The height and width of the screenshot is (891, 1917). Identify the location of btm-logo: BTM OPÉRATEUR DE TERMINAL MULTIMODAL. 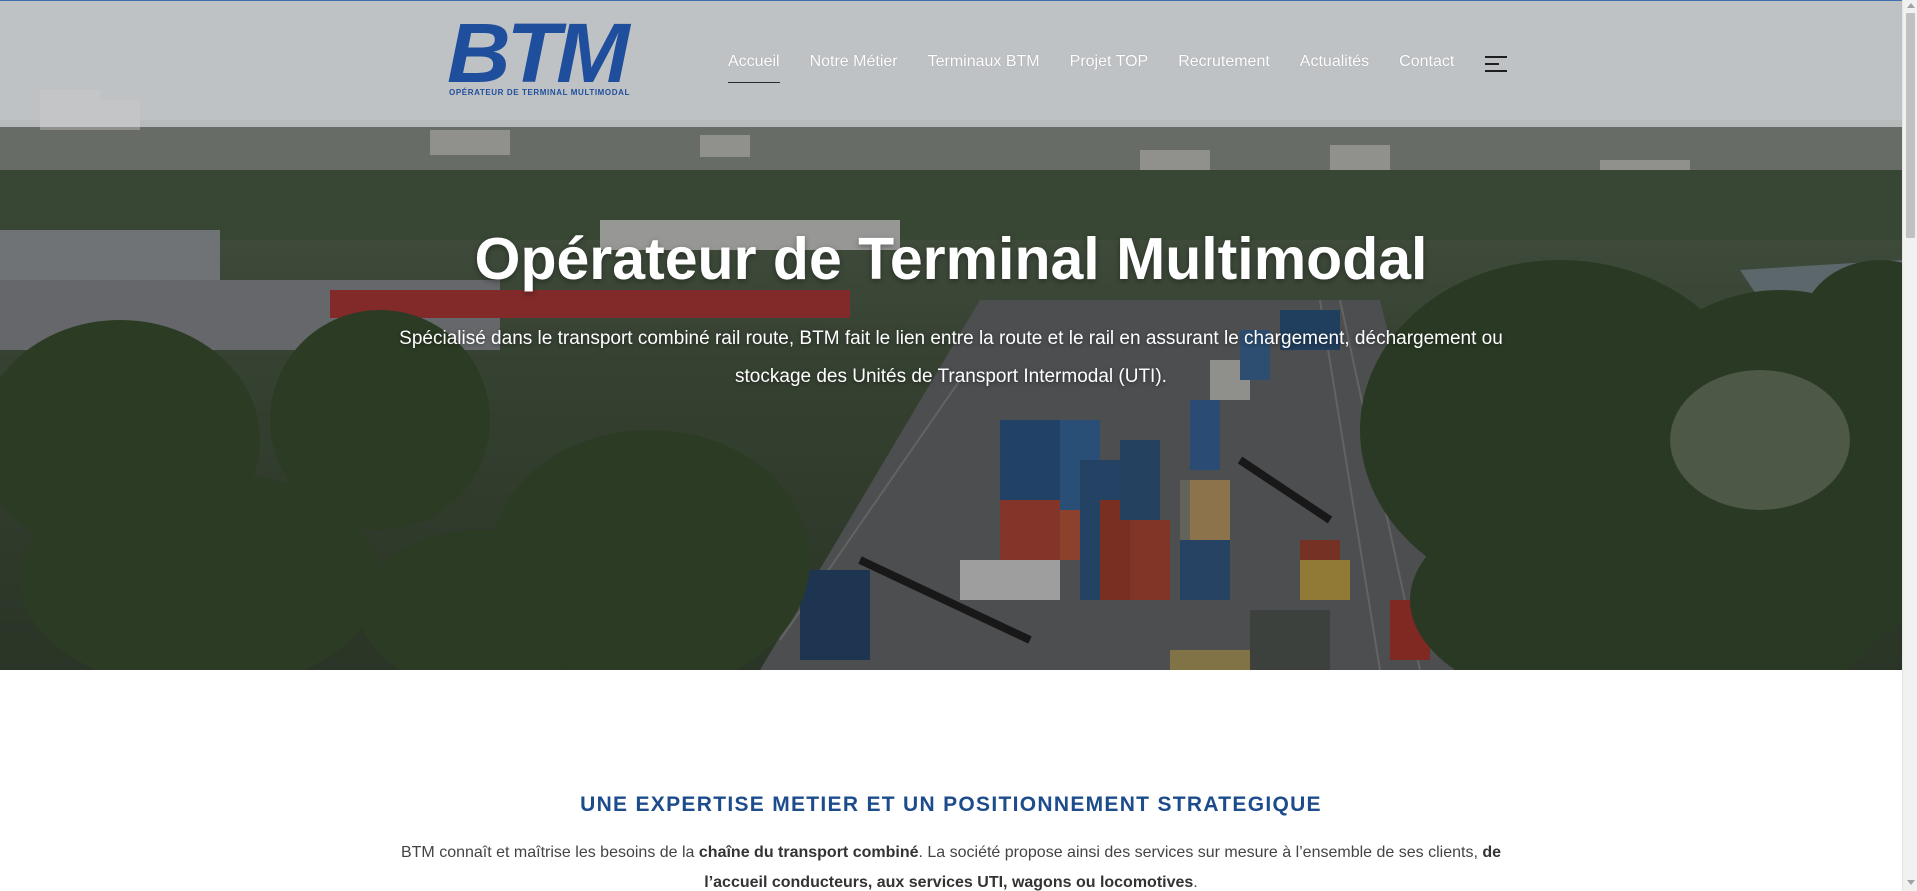
(543, 55).